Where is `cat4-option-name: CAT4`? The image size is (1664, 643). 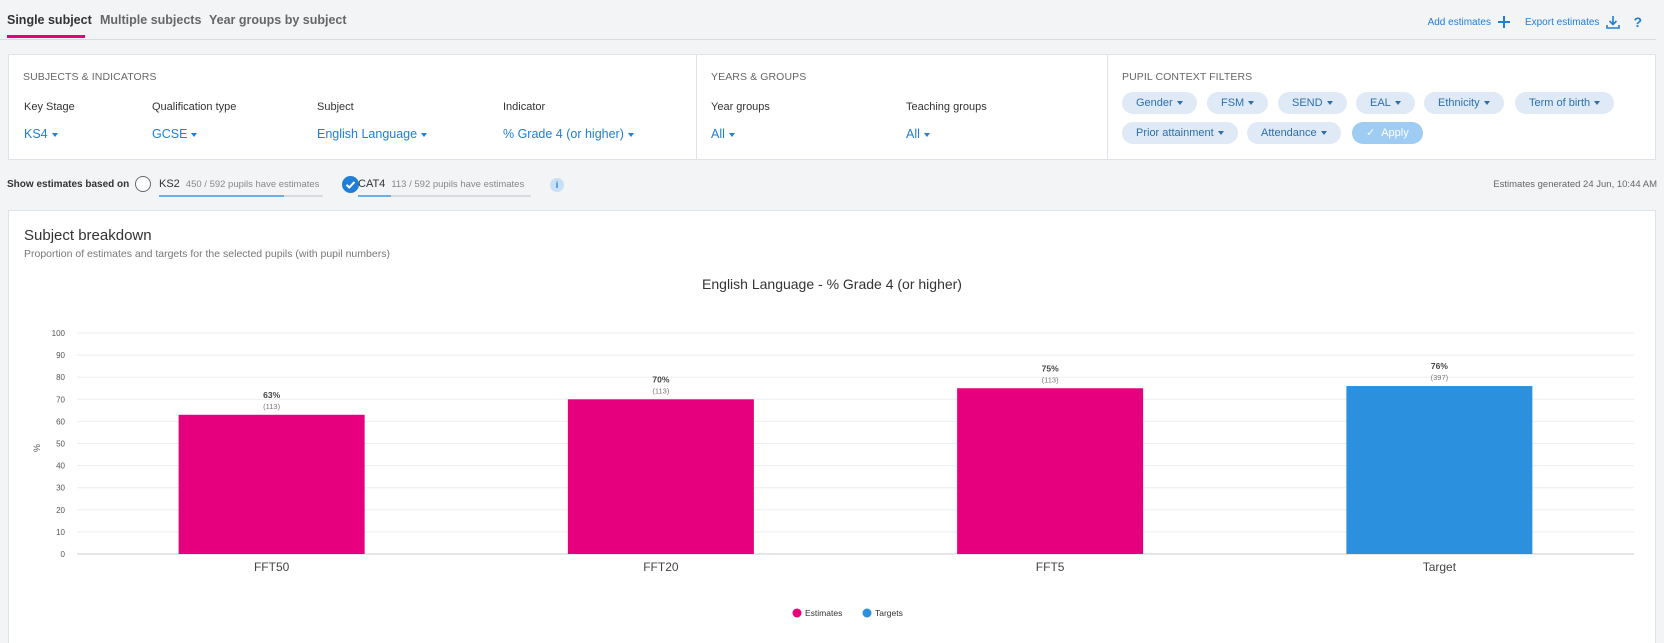 cat4-option-name: CAT4 is located at coordinates (372, 184).